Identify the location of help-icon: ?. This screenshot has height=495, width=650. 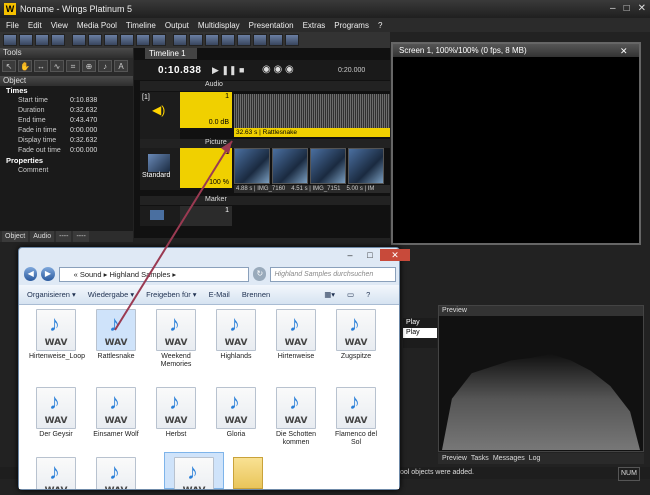
(368, 294).